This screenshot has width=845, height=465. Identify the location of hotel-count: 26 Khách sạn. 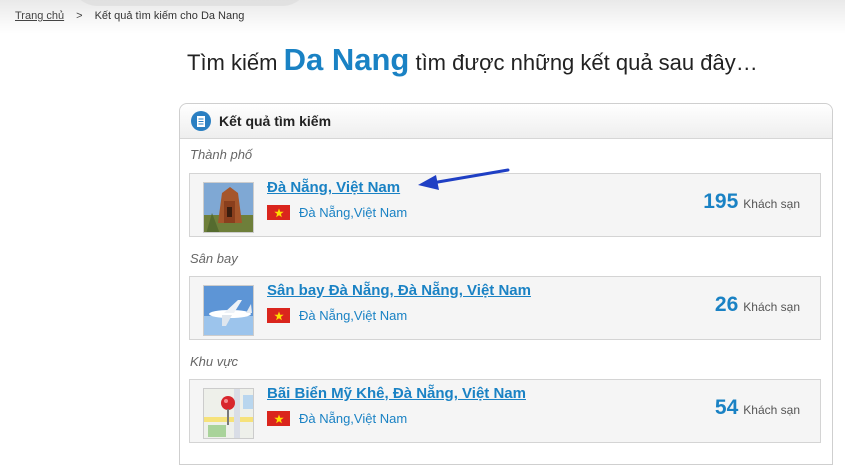
(757, 305).